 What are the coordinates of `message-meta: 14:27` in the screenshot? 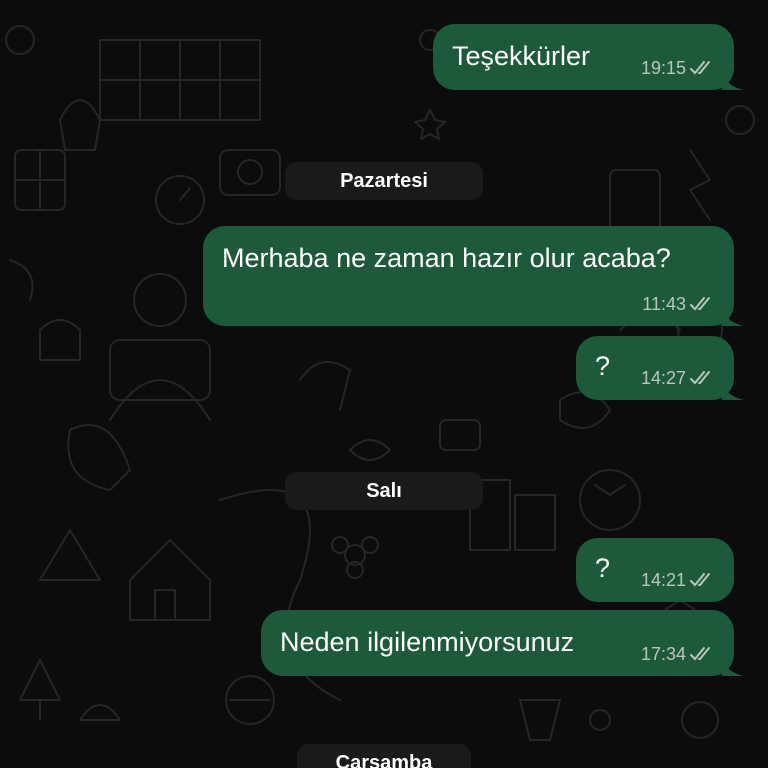 It's located at (678, 378).